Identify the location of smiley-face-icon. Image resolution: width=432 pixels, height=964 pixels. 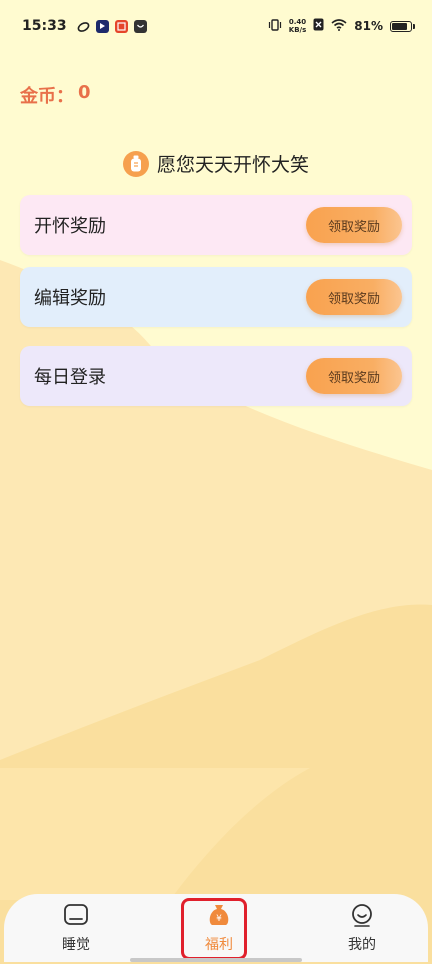
(362, 917).